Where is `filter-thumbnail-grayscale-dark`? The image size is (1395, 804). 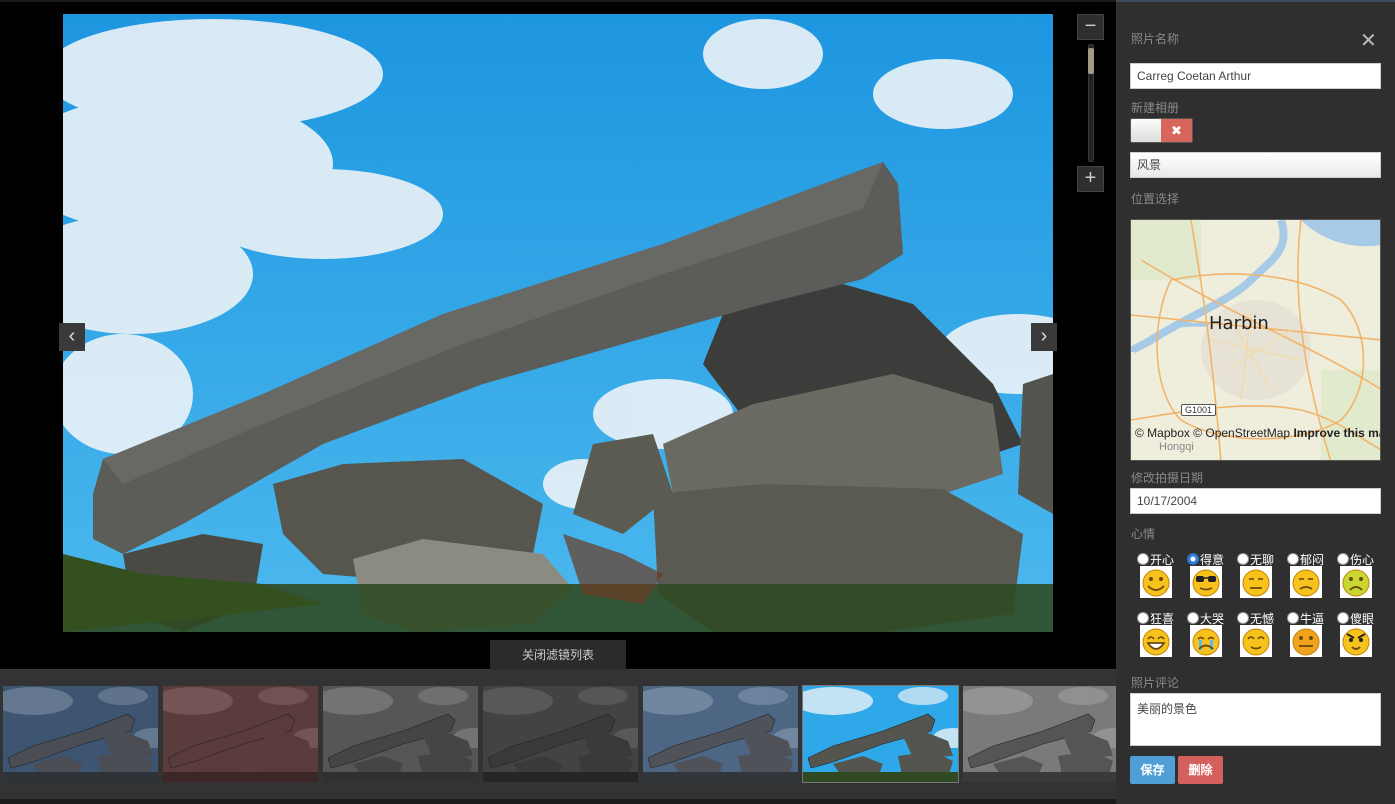 filter-thumbnail-grayscale-dark is located at coordinates (560, 734).